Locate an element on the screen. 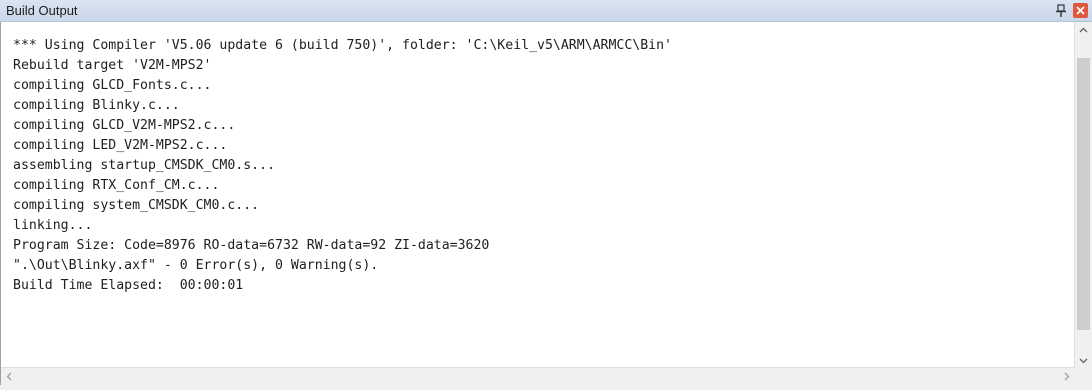 The image size is (1092, 390). panel-title-bar: Build Output is located at coordinates (546, 11).